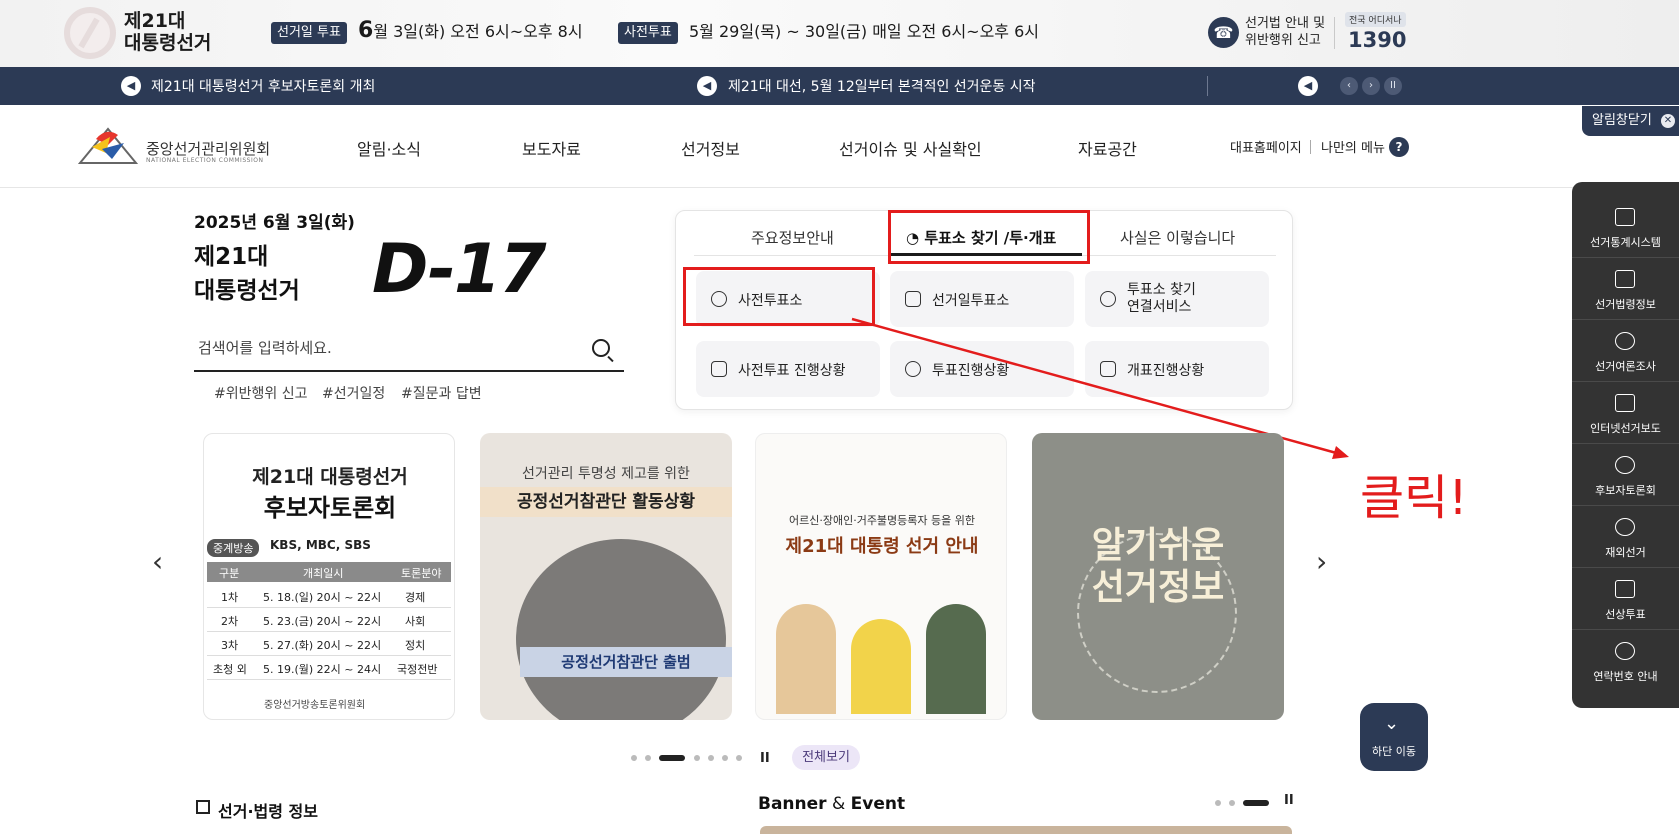  What do you see at coordinates (765, 758) in the screenshot?
I see `carousel-pause-button: II` at bounding box center [765, 758].